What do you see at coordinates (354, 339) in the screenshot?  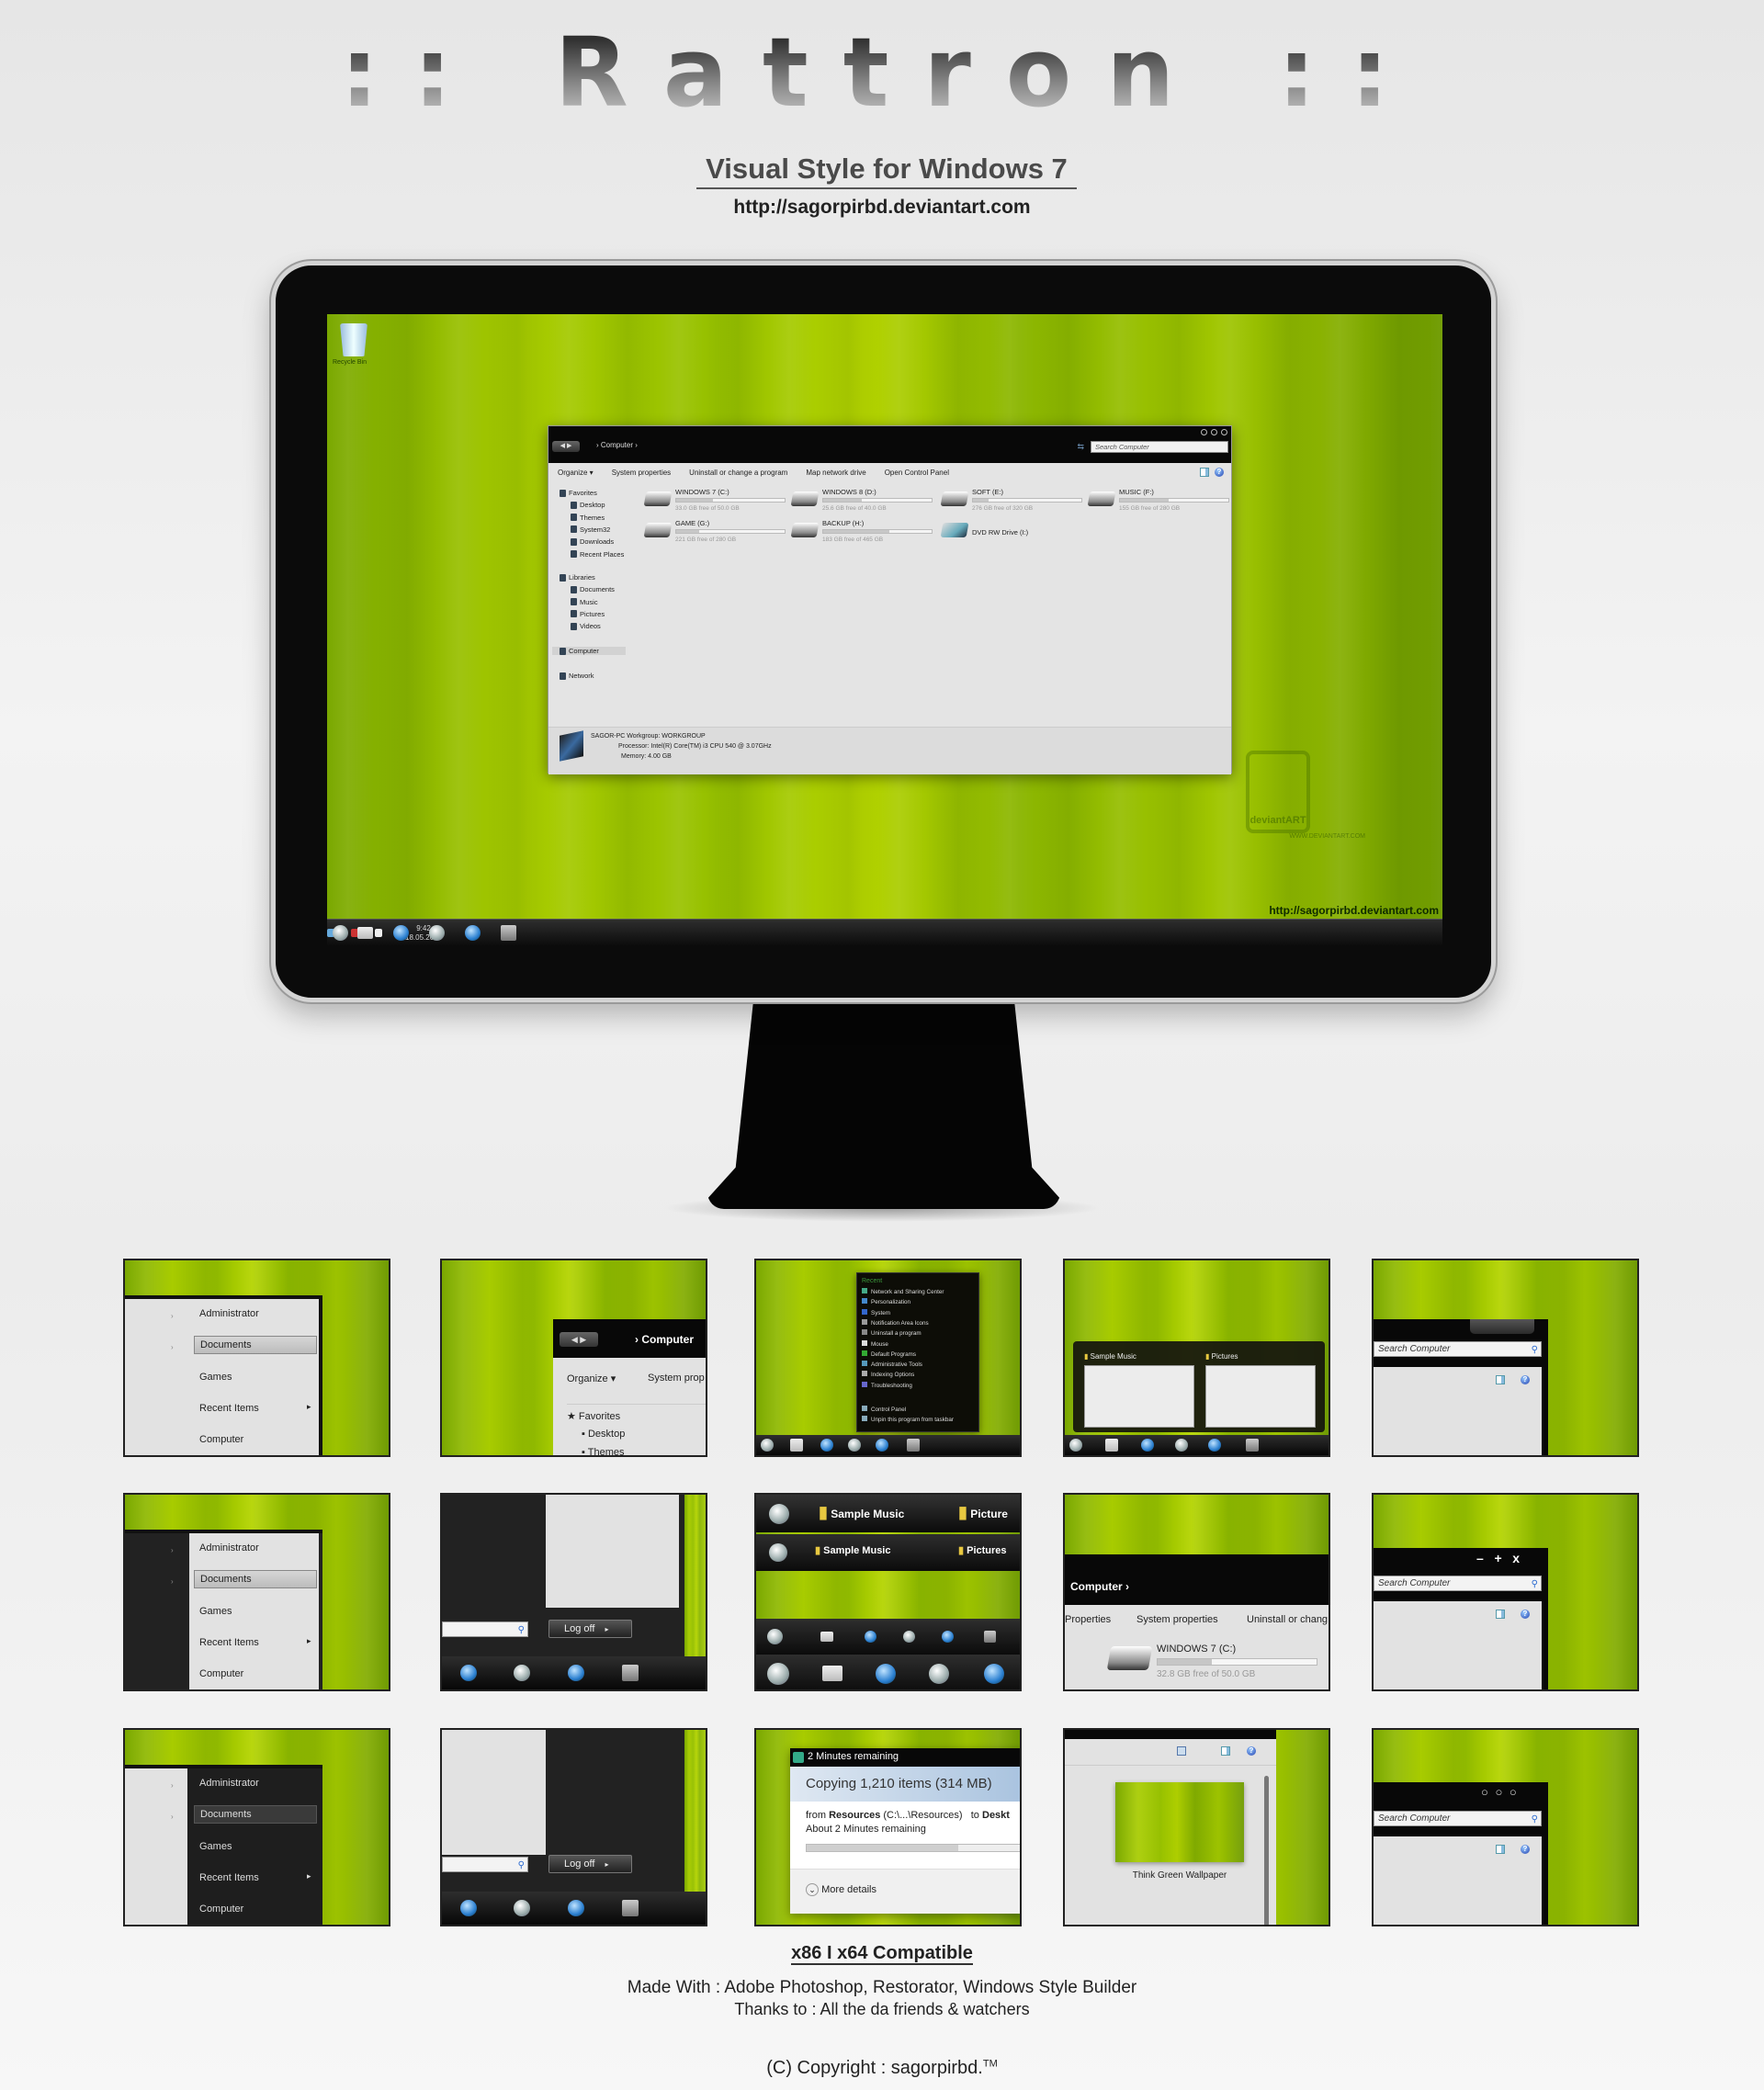 I see `recycle-bin-icon` at bounding box center [354, 339].